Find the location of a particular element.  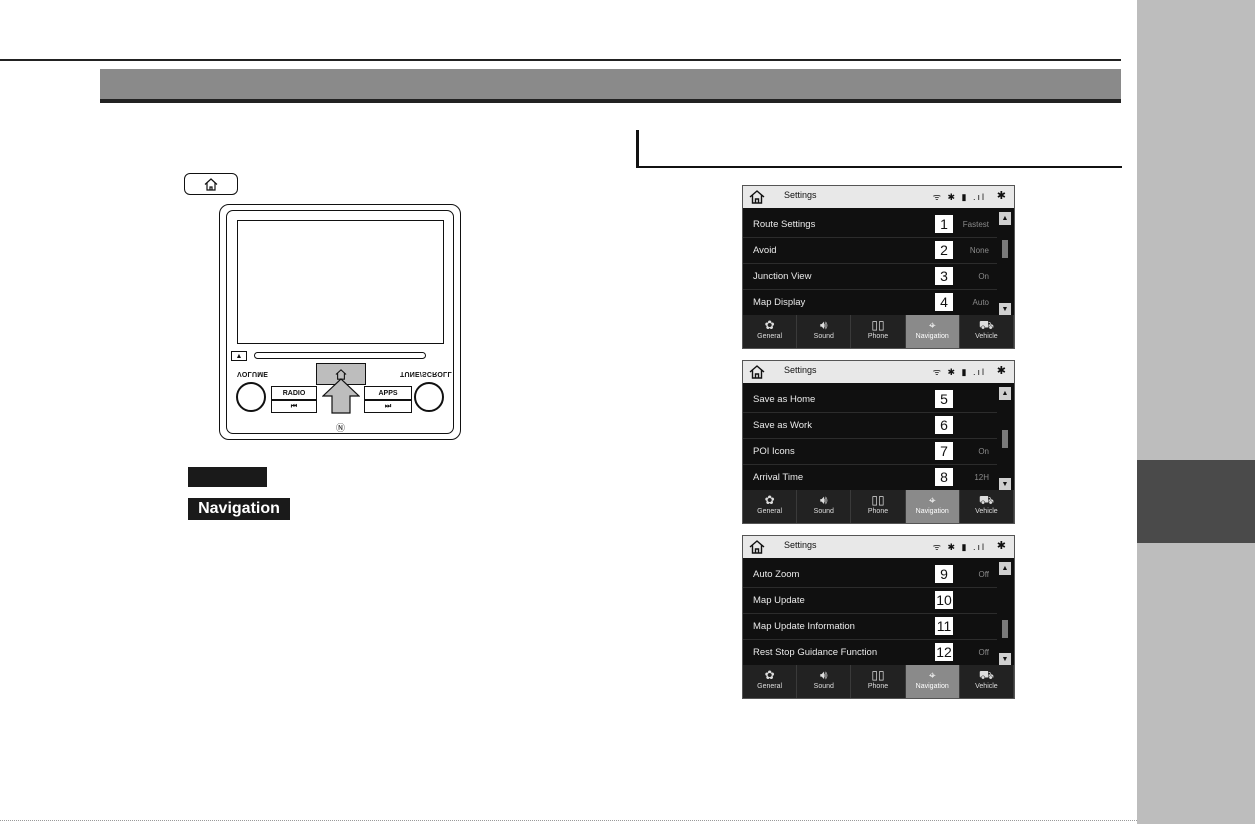

setting-row: Auto Zoom 9 Off is located at coordinates (870, 575).